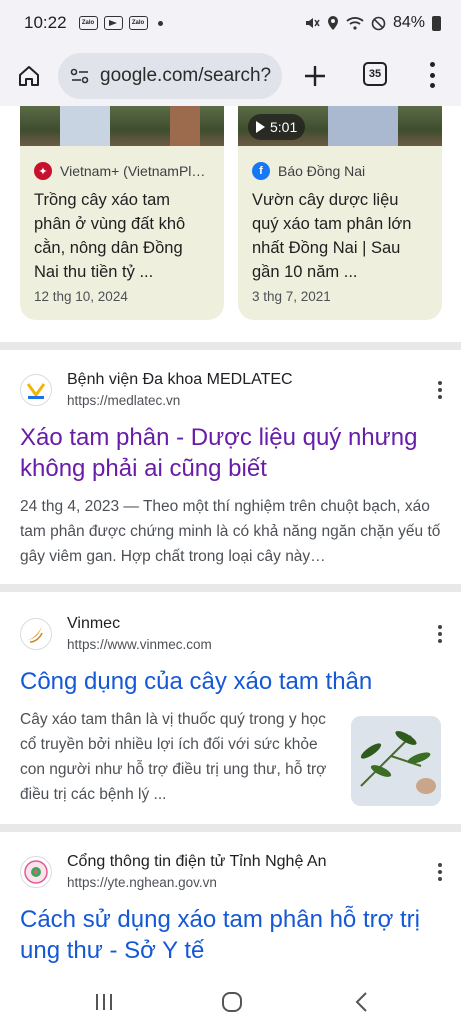 Image resolution: width=461 pixels, height=1024 pixels. What do you see at coordinates (312, 23) in the screenshot?
I see `mute-icon` at bounding box center [312, 23].